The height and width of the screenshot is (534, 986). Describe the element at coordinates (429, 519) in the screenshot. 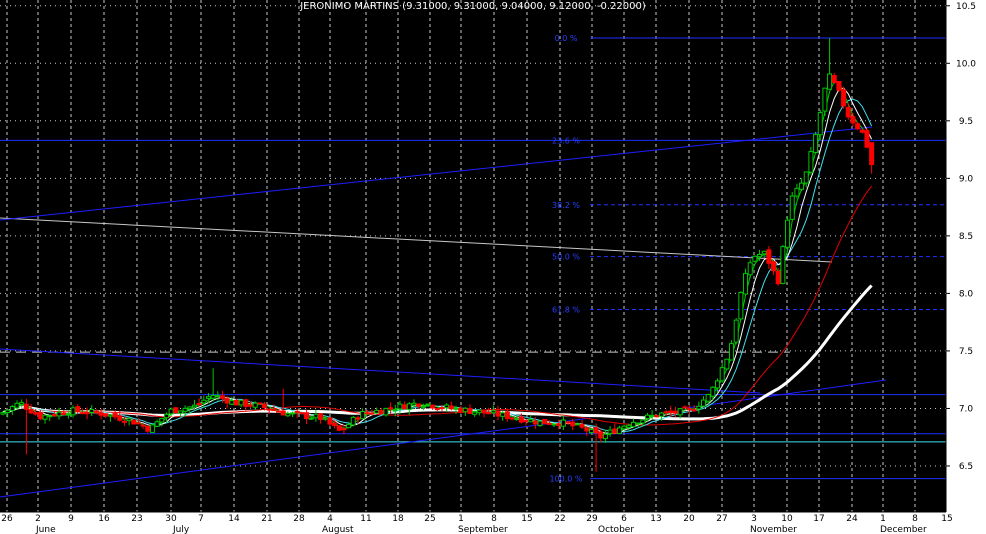

I see `x-tick-label: 25` at that location.